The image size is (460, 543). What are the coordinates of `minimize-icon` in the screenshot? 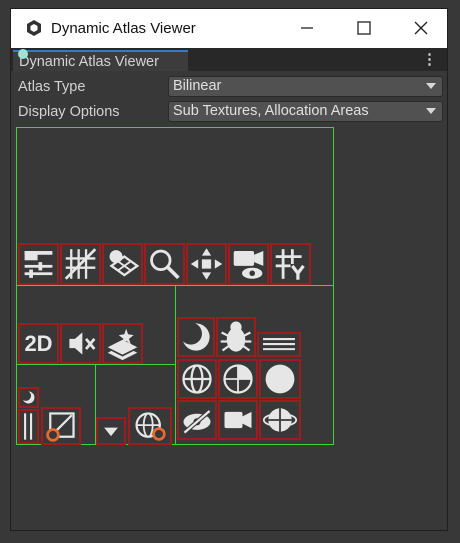 It's located at (307, 28).